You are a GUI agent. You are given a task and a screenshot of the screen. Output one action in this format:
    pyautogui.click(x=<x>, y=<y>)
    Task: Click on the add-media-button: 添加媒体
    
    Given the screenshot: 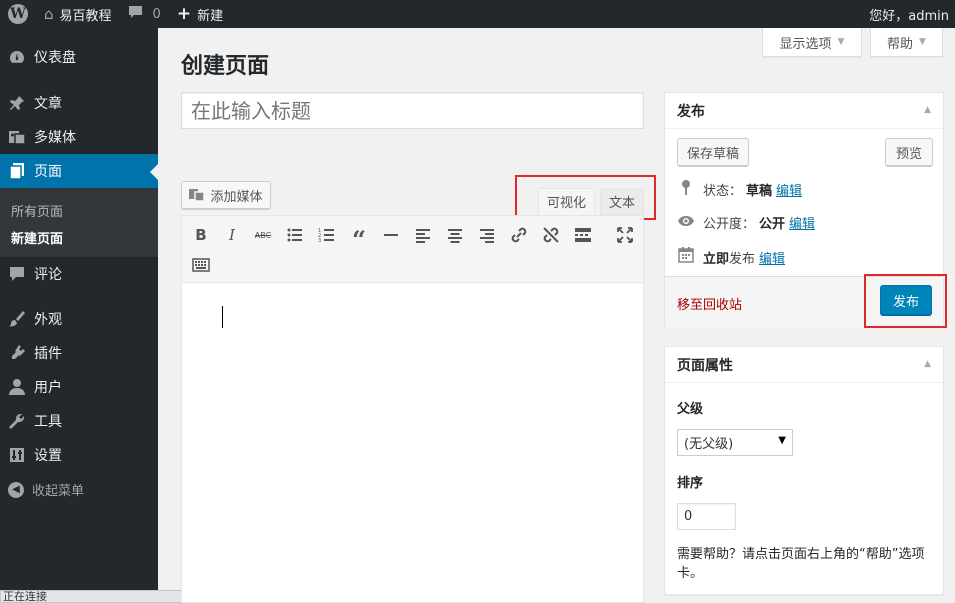 What is the action you would take?
    pyautogui.click(x=226, y=195)
    